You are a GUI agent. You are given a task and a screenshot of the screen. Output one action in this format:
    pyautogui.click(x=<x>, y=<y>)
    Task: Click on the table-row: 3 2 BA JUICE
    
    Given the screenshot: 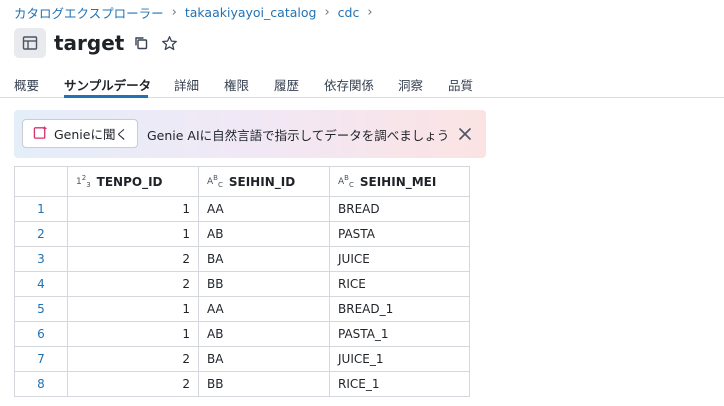 What is the action you would take?
    pyautogui.click(x=242, y=259)
    